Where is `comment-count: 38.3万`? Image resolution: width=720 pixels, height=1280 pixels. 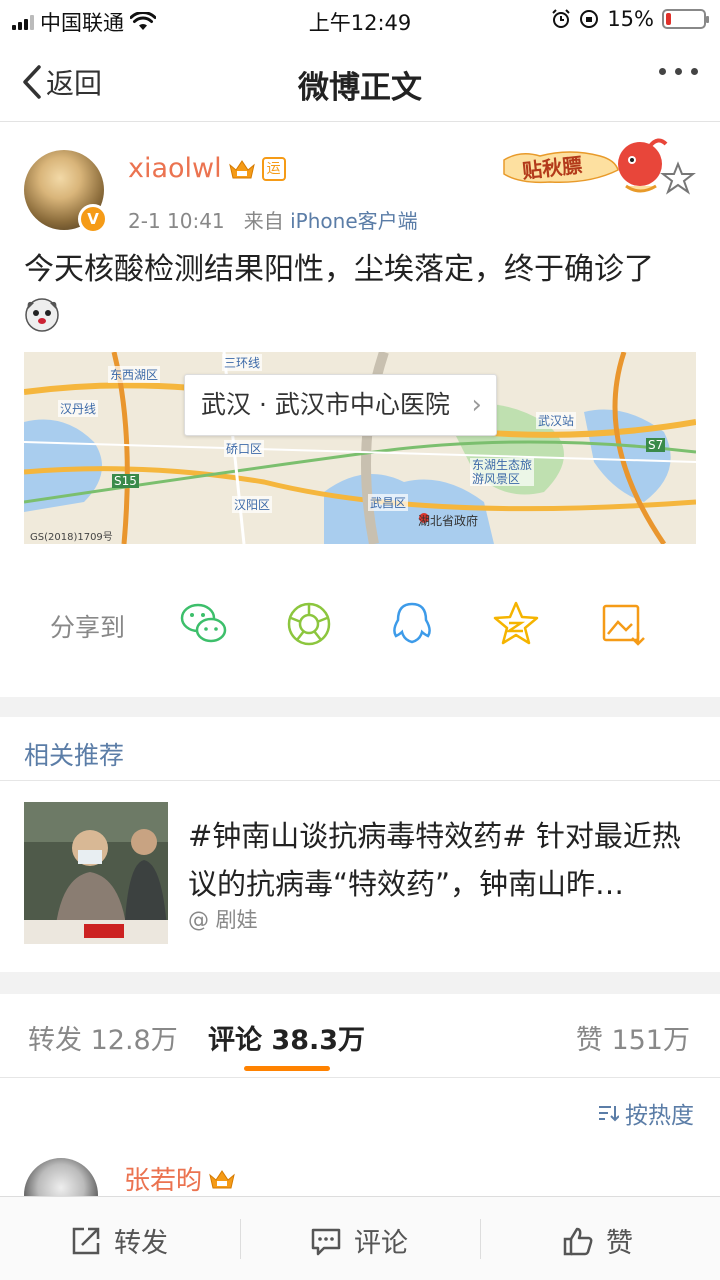
comment-count: 38.3万 is located at coordinates (318, 1040).